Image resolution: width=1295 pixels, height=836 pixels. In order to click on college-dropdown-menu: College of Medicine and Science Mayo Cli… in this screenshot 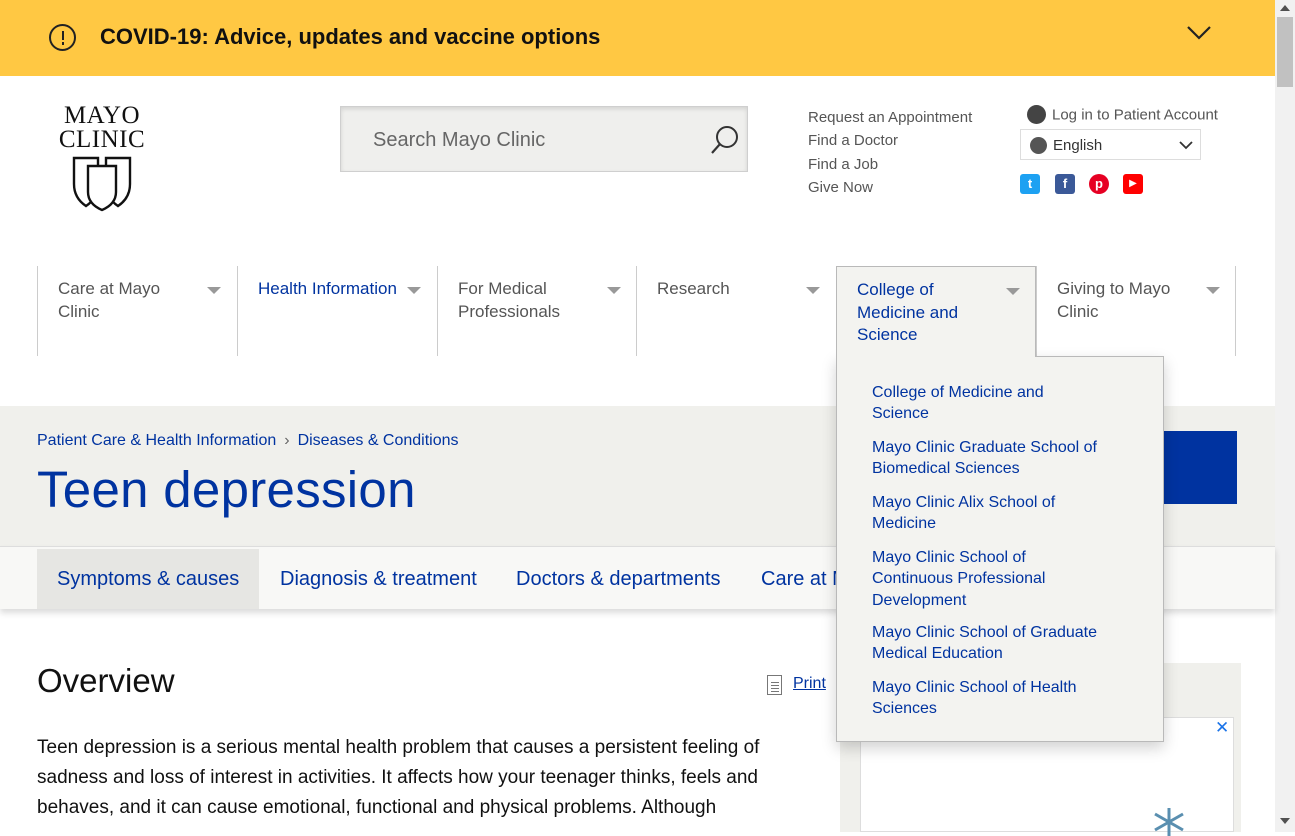, I will do `click(1000, 549)`.